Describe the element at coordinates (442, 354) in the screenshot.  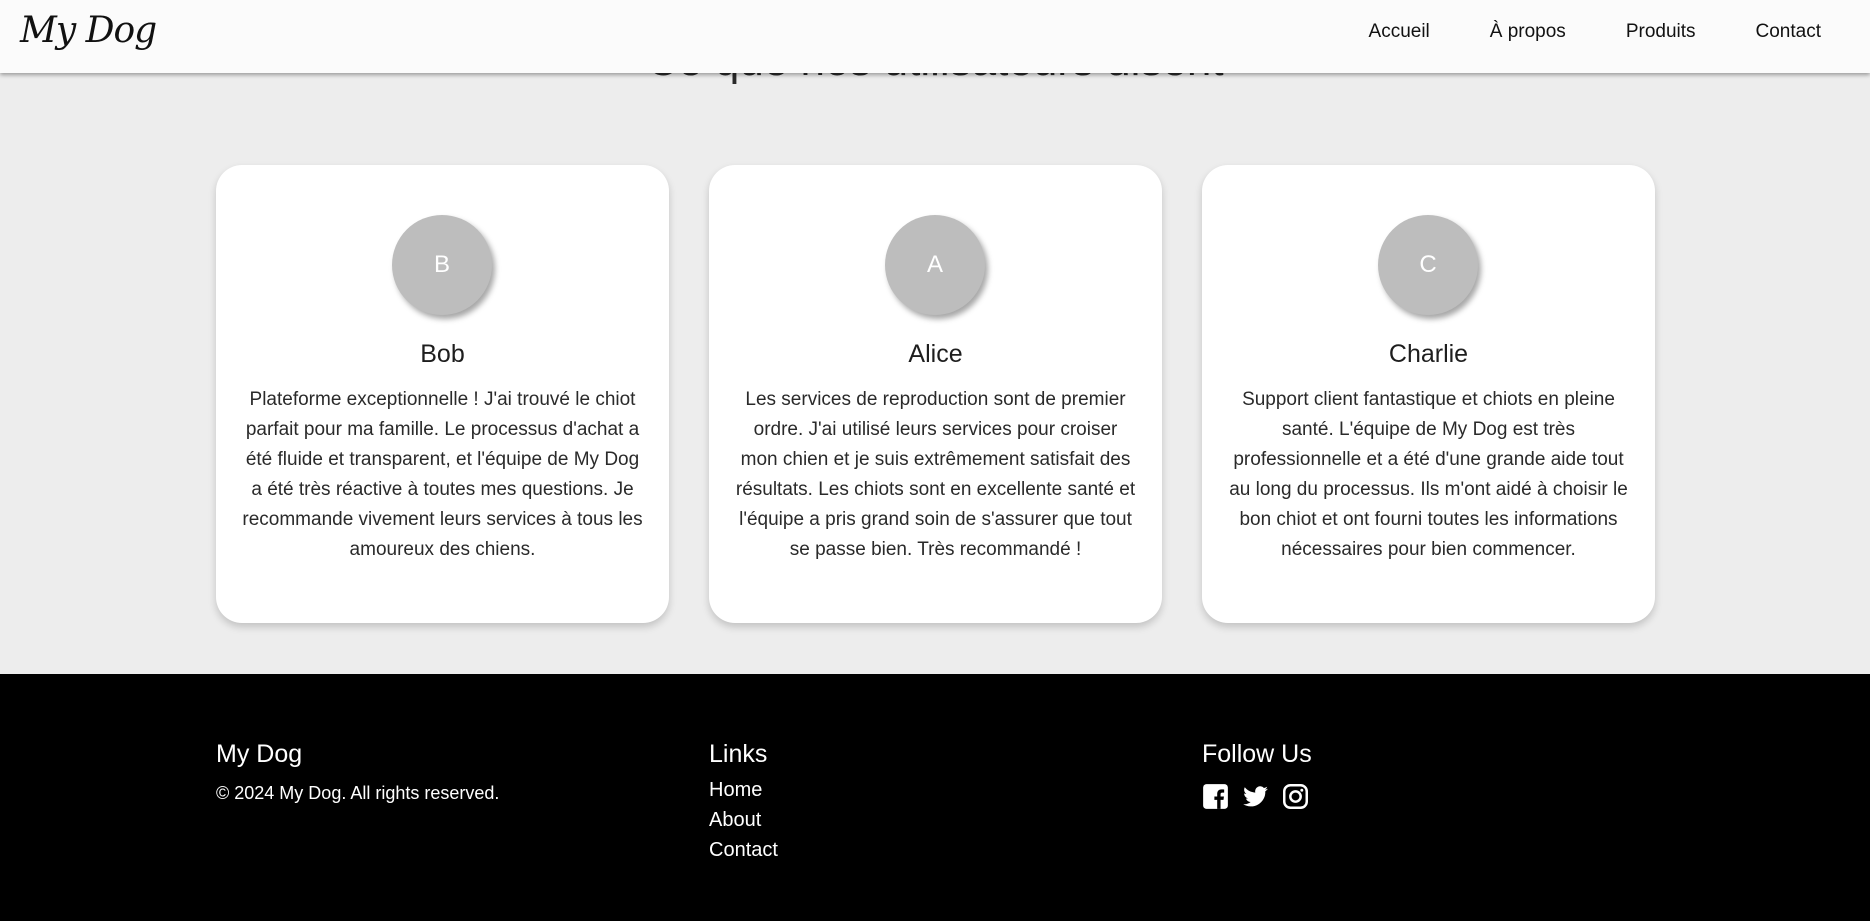
I see `testimonial-name: Bob` at that location.